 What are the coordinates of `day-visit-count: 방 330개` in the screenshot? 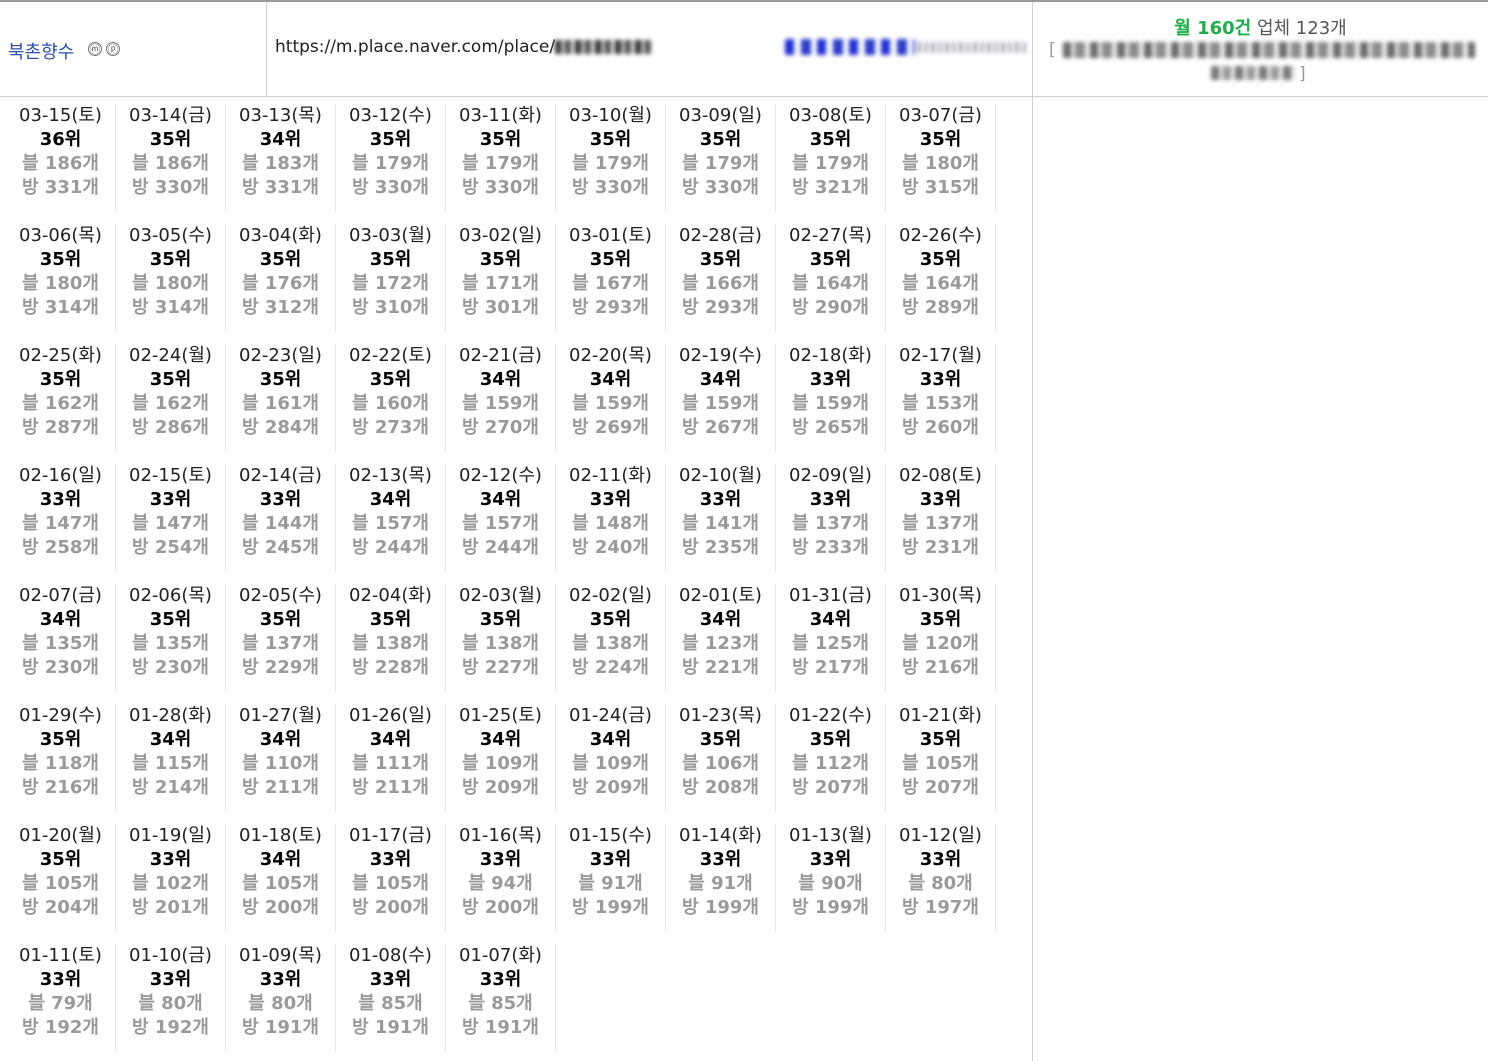 It's located at (170, 187).